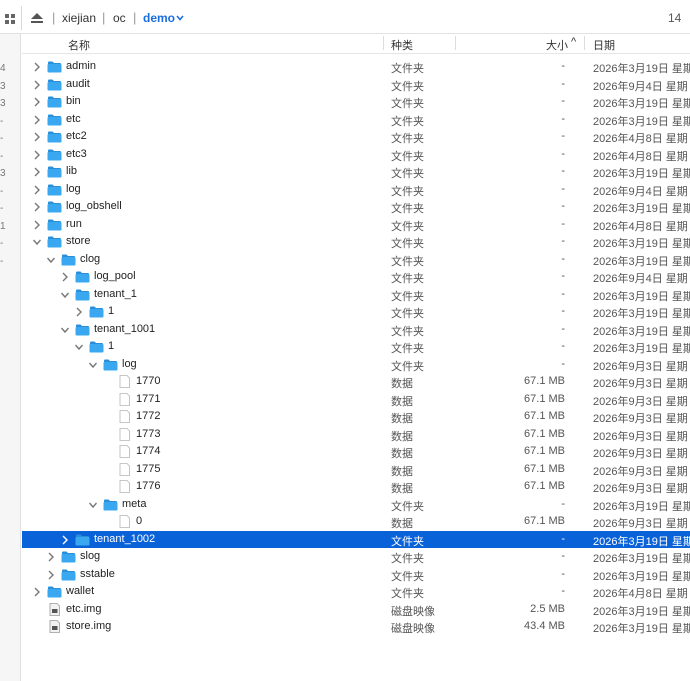 Image resolution: width=690 pixels, height=681 pixels. Describe the element at coordinates (180, 18) in the screenshot. I see `chevron-down-icon` at that location.